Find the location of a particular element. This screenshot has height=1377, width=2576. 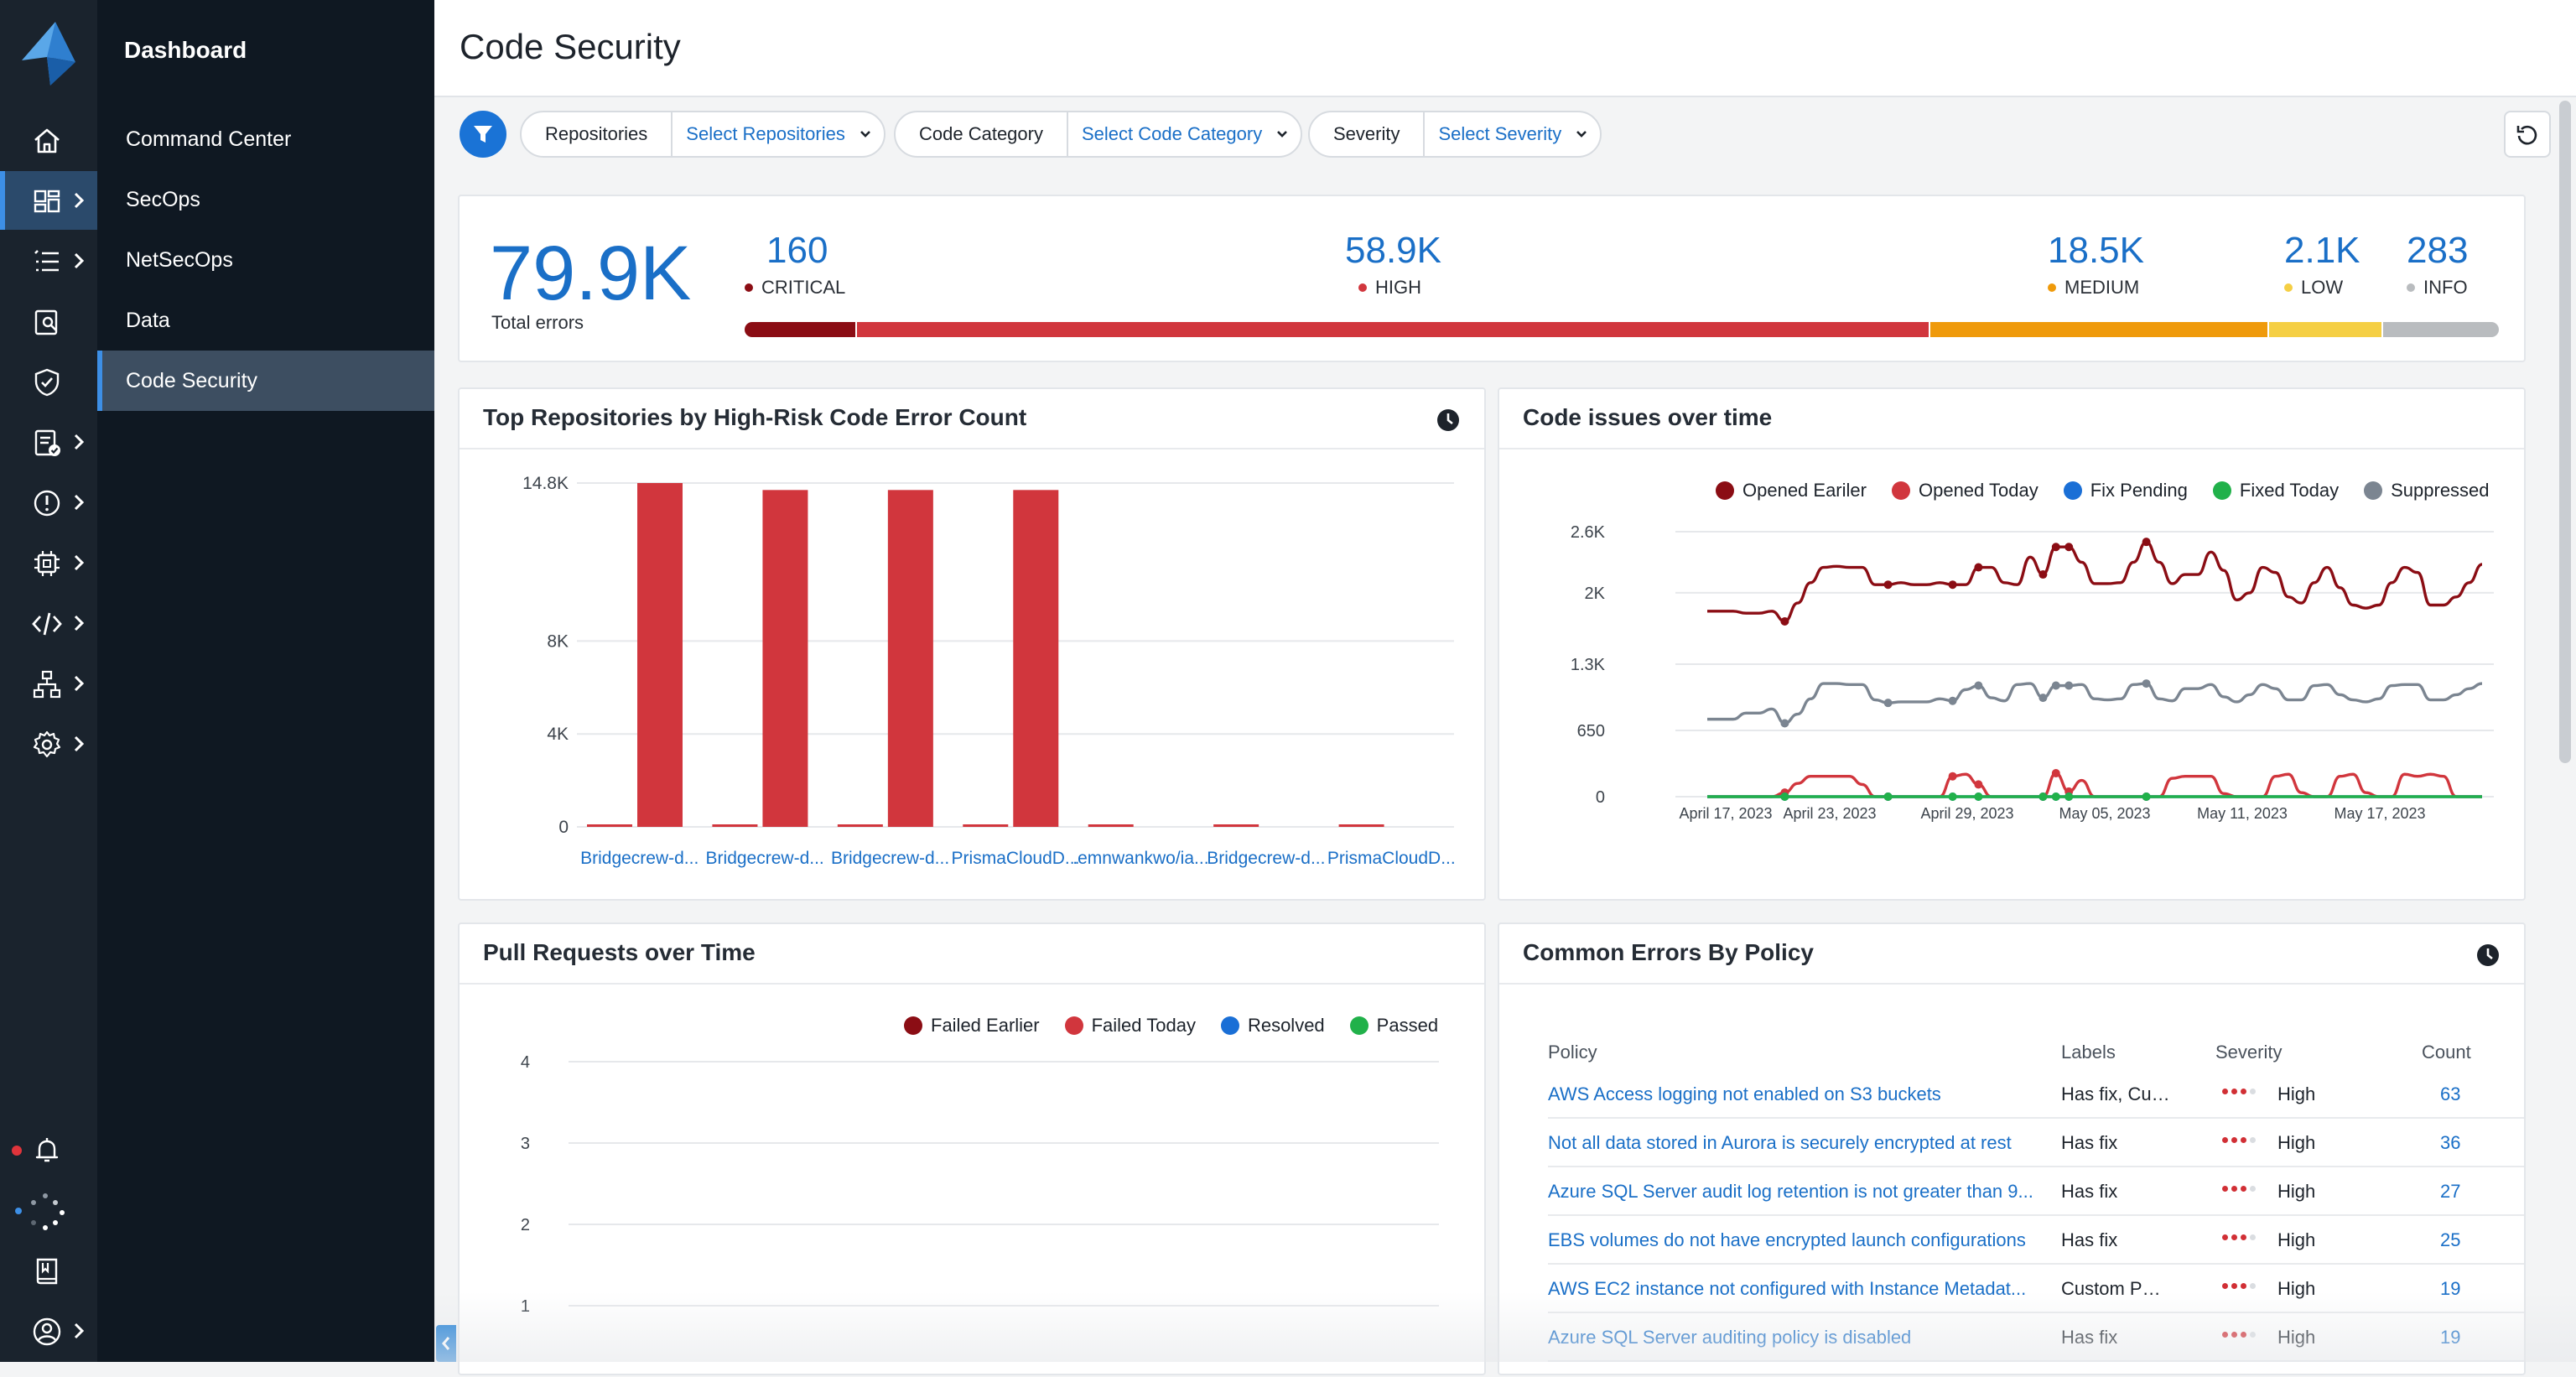

rail-docs is located at coordinates (48, 1270).